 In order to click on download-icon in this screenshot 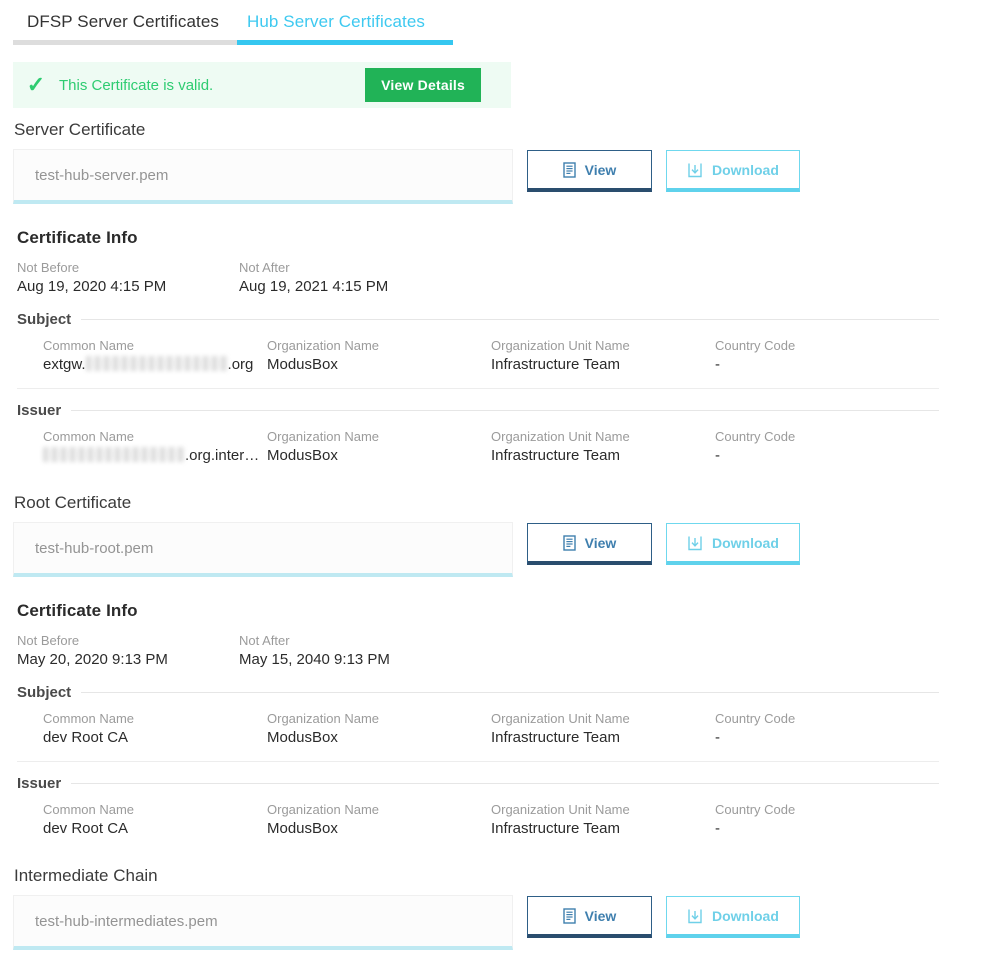, I will do `click(695, 170)`.